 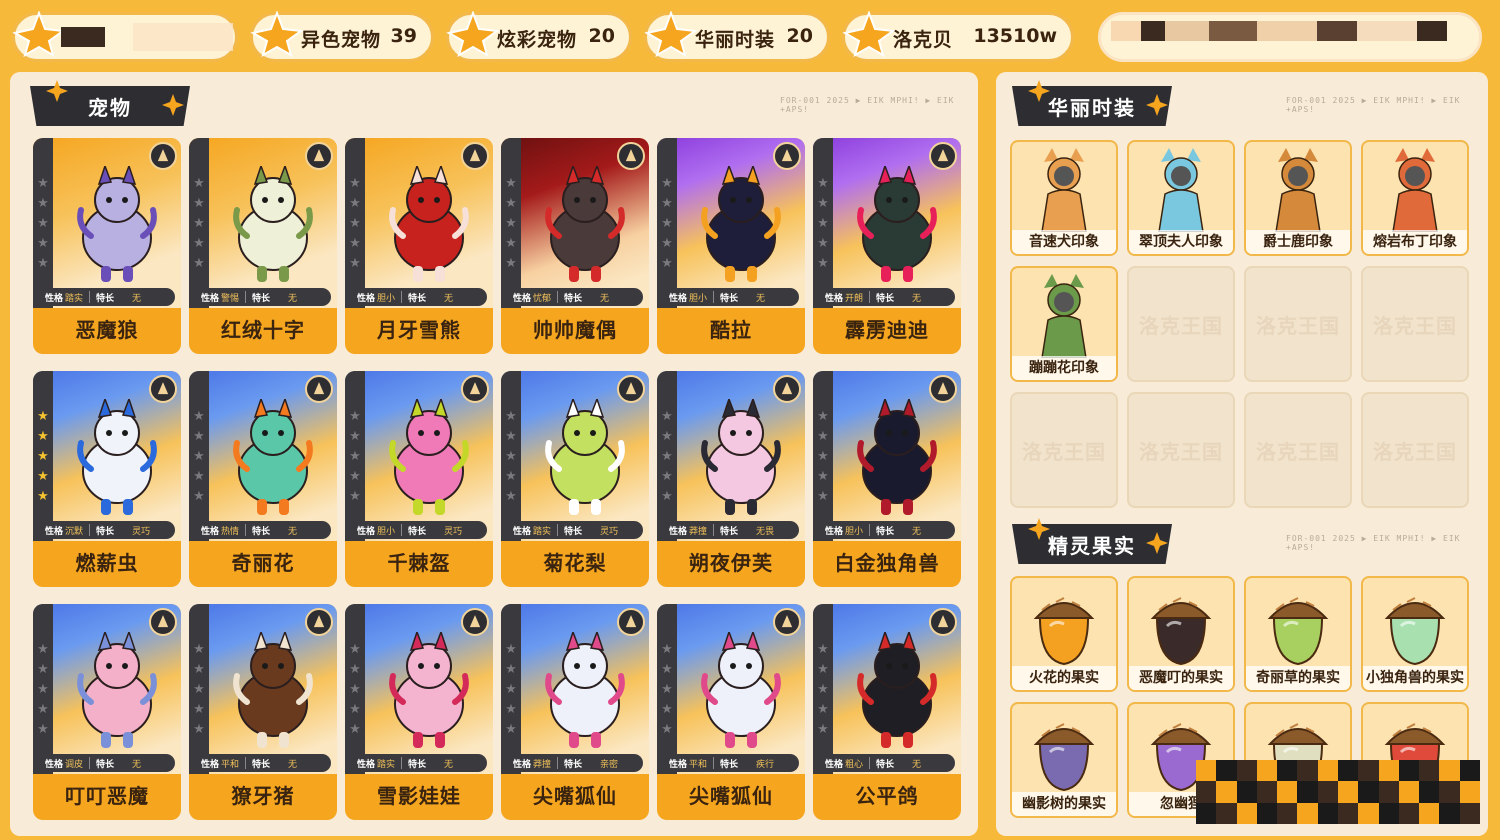 I want to click on trait-nature: 踏实, so click(x=386, y=764).